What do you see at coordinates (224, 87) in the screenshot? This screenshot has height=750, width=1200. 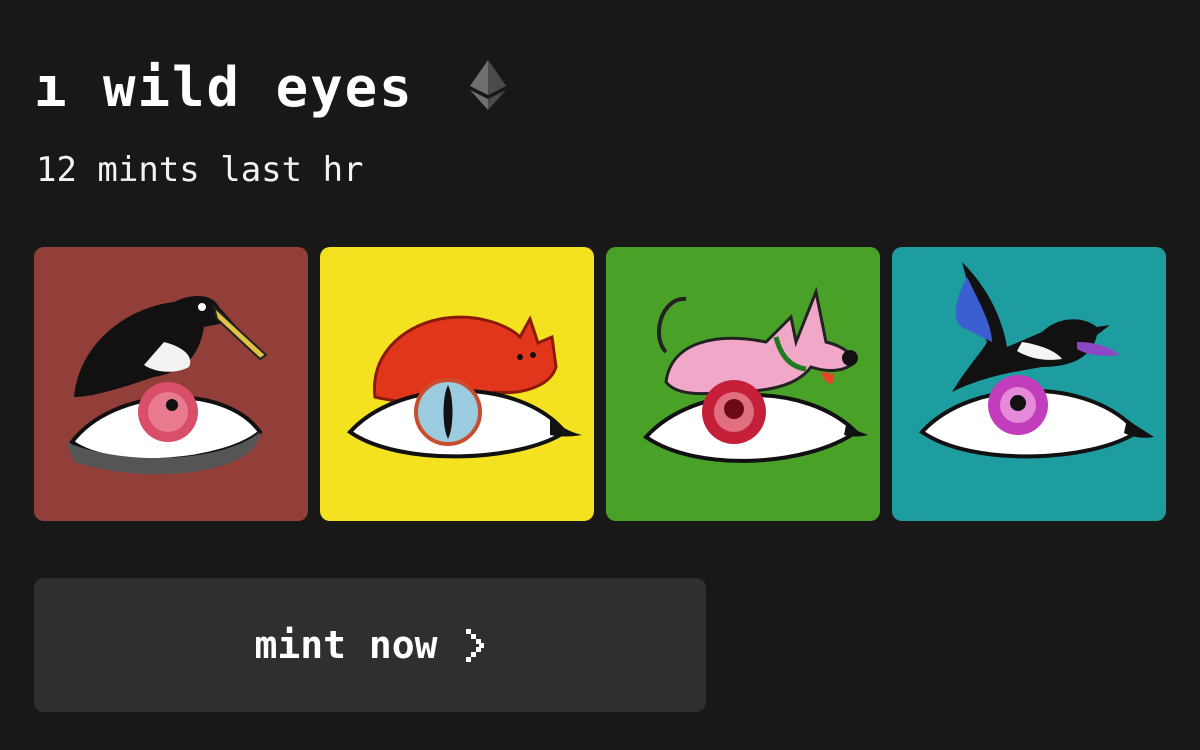 I see `collection-title: ı wild eyes` at bounding box center [224, 87].